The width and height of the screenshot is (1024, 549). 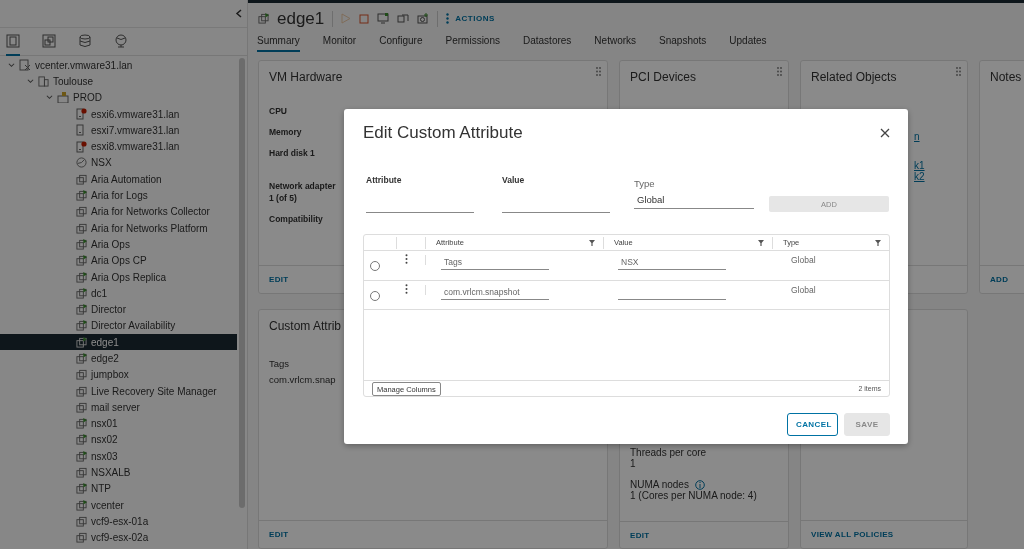 I want to click on tree-item: PROD, so click(x=118, y=97).